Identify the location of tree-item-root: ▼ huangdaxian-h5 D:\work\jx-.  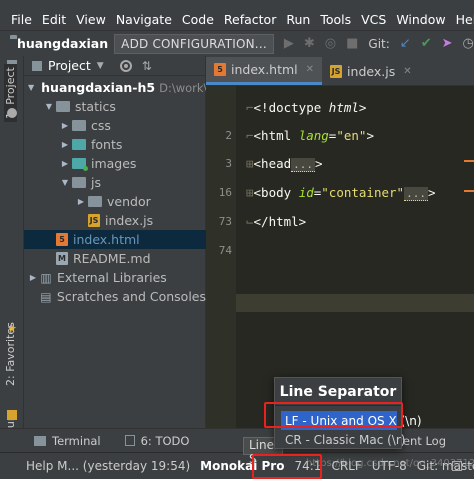
(123, 87).